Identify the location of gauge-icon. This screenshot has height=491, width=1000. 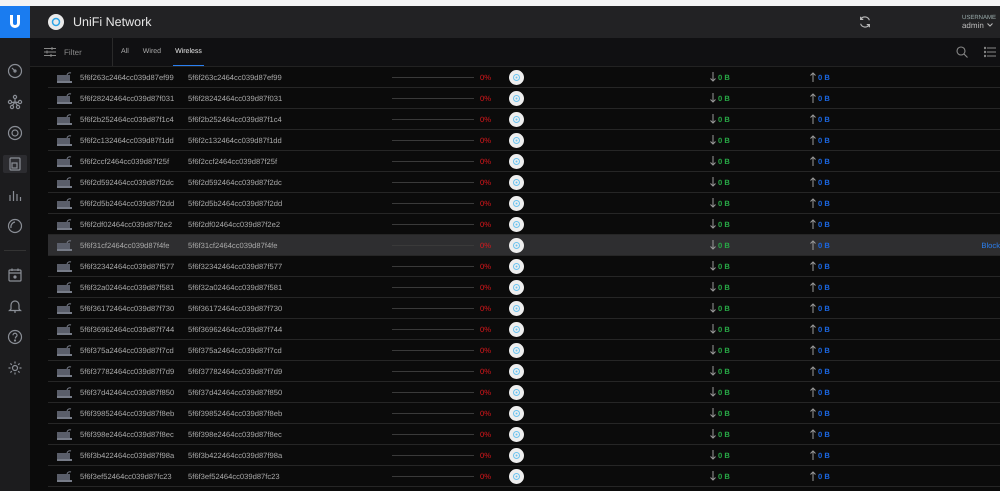
(15, 71).